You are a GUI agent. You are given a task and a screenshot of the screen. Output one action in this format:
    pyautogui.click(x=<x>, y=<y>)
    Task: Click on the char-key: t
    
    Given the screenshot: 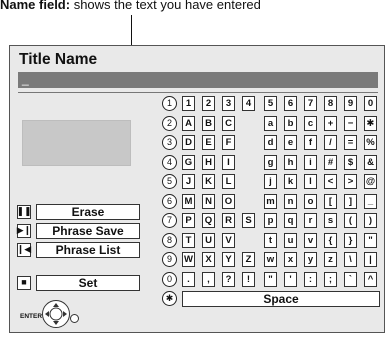 What is the action you would take?
    pyautogui.click(x=270, y=240)
    